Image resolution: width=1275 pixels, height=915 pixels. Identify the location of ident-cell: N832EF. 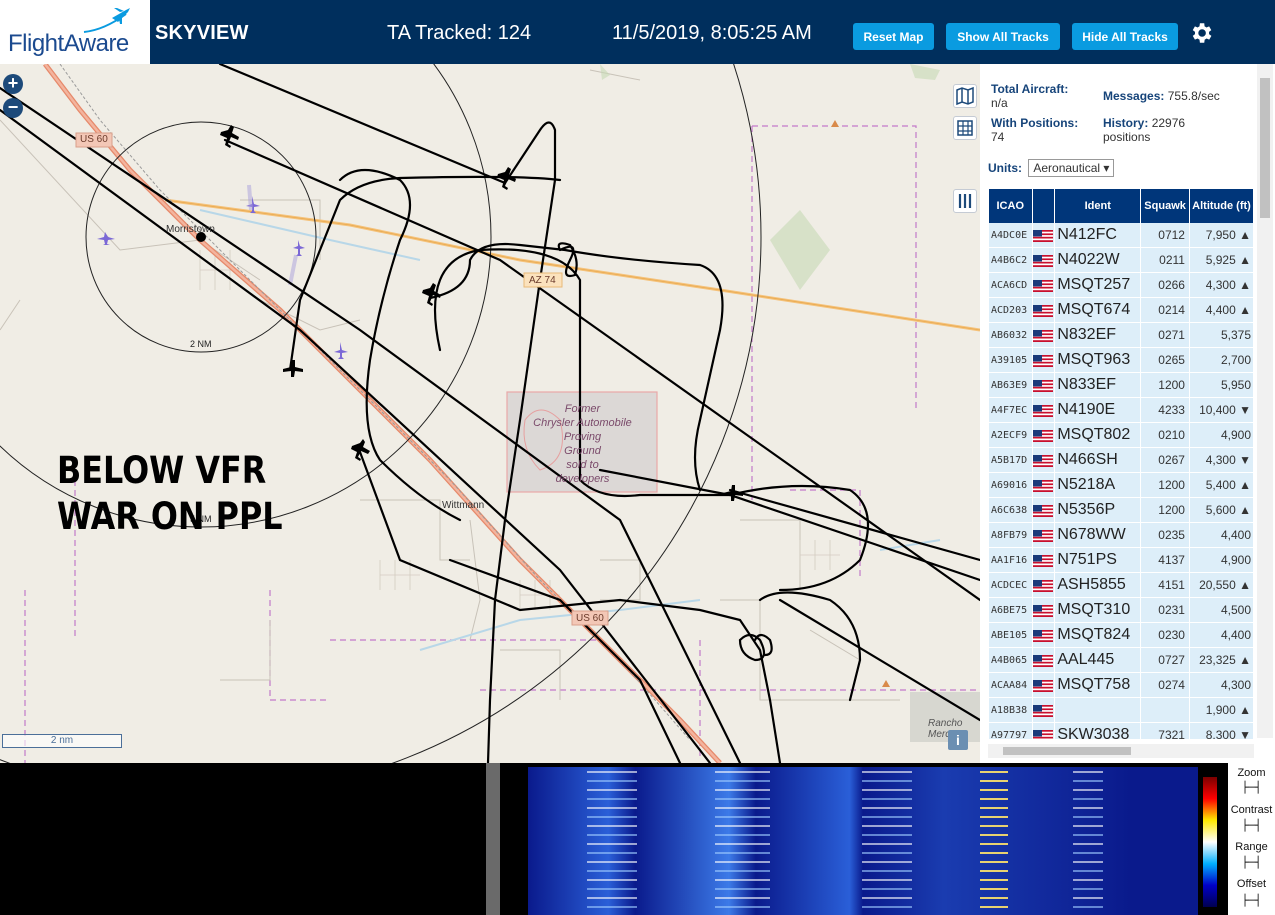
(1098, 335).